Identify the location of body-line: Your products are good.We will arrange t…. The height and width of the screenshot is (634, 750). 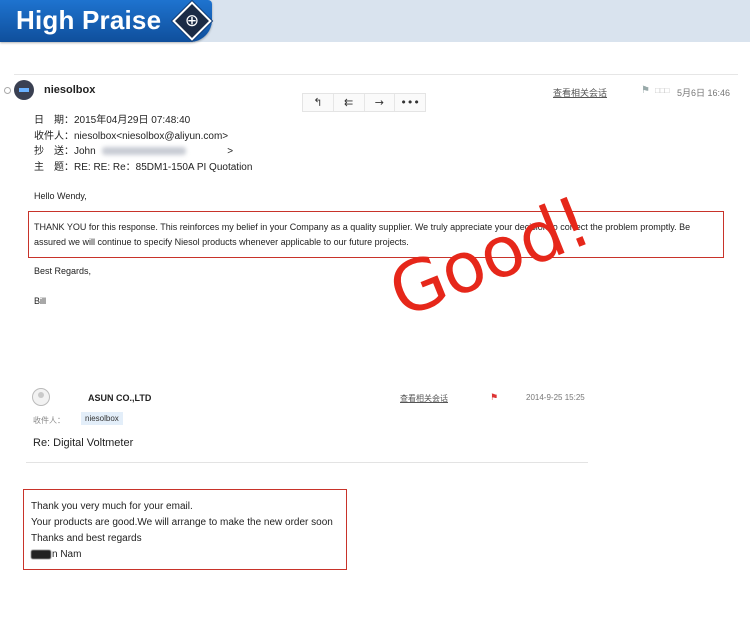
(182, 522).